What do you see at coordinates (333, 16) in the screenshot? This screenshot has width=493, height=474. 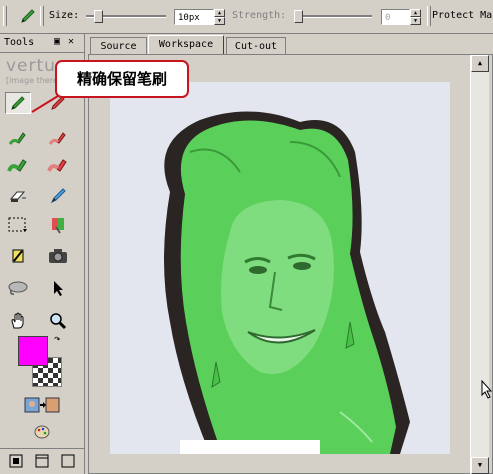 I see `strength-slider` at bounding box center [333, 16].